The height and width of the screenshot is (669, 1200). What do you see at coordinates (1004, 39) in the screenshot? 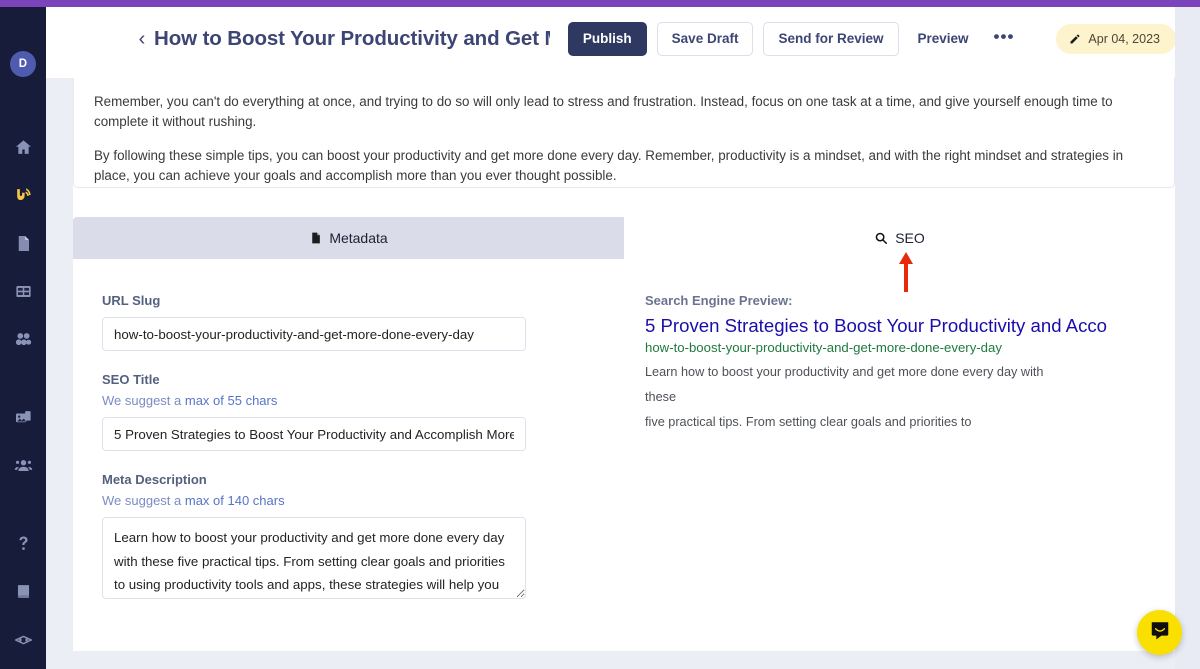
I see `more-options-icon: •••` at bounding box center [1004, 39].